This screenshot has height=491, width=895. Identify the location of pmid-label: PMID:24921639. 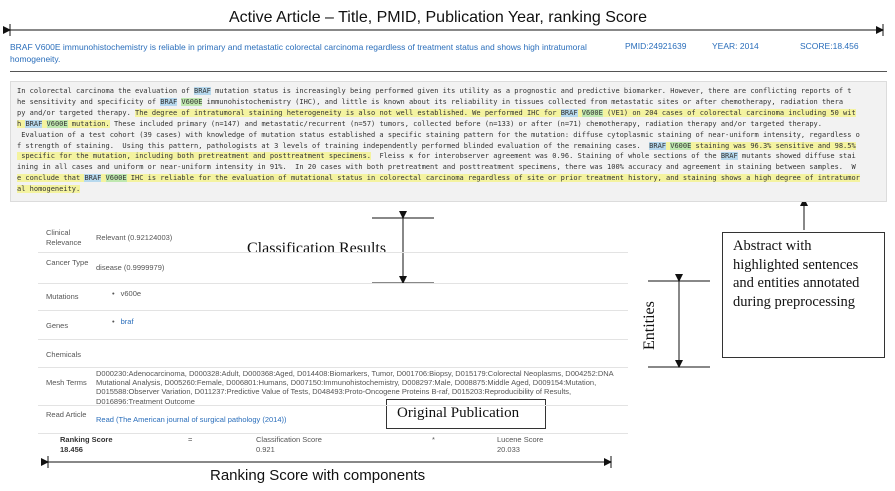
(656, 46).